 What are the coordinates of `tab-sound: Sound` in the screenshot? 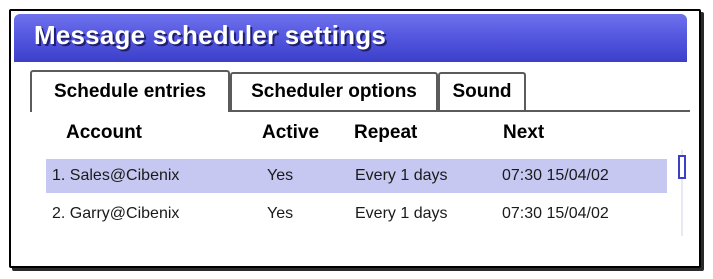 It's located at (482, 91).